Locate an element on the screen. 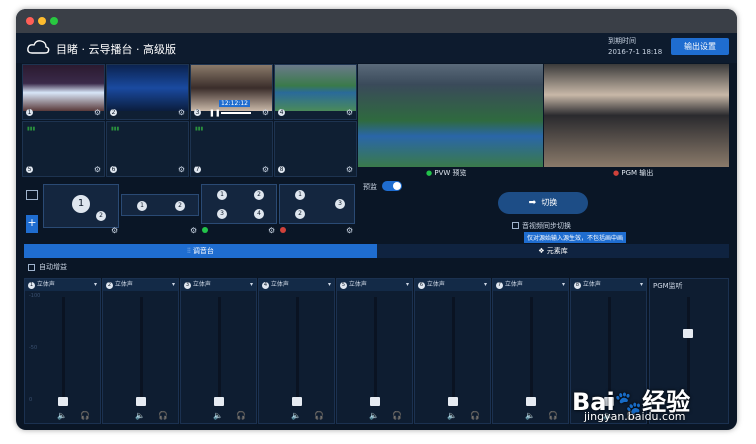 The width and height of the screenshot is (756, 444). mixer-channel-3: 3 立体声 ▾ 🔈 🎧 is located at coordinates (218, 351).